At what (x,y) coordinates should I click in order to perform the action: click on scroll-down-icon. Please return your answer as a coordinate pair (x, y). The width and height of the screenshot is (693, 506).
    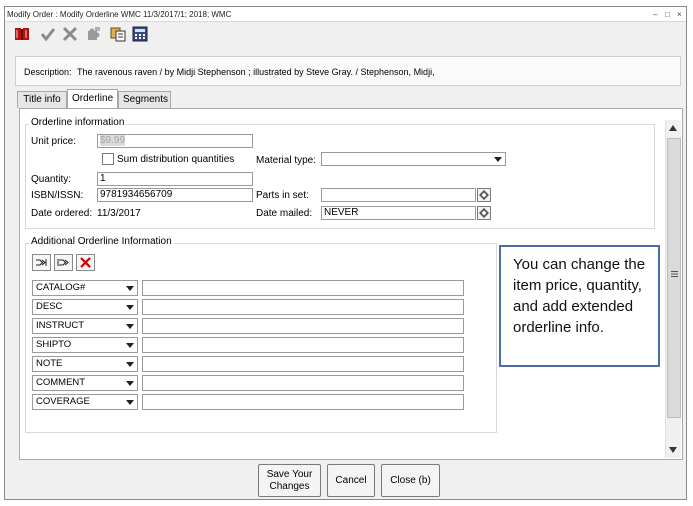
    Looking at the image, I should click on (673, 450).